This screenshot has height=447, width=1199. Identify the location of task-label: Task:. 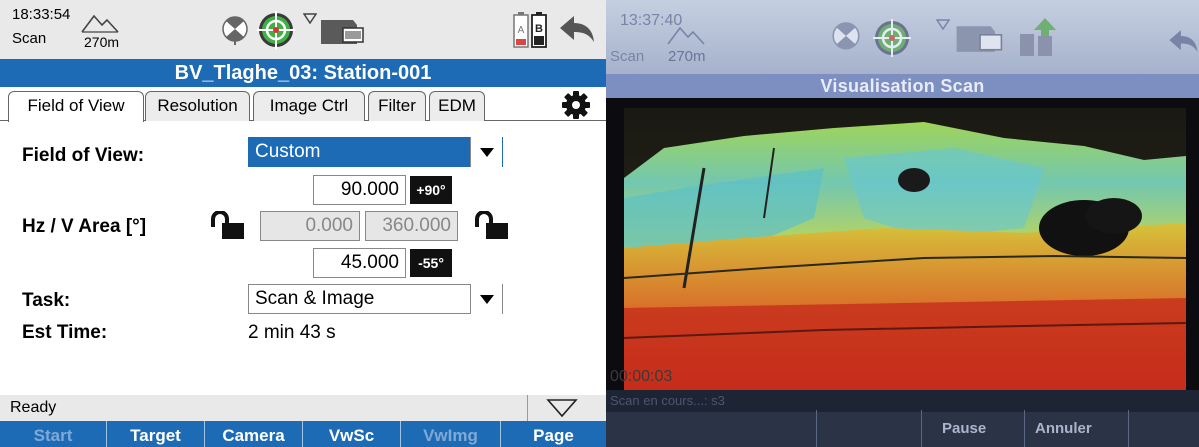
(46, 300).